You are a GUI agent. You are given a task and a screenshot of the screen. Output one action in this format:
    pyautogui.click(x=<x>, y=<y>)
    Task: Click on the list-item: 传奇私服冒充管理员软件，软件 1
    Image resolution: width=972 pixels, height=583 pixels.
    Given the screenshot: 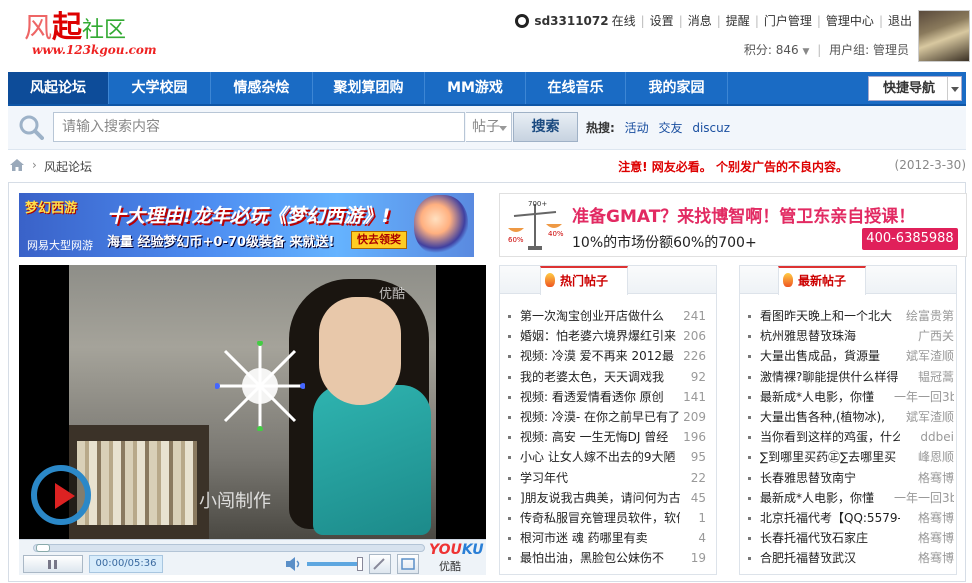 What is the action you would take?
    pyautogui.click(x=612, y=518)
    